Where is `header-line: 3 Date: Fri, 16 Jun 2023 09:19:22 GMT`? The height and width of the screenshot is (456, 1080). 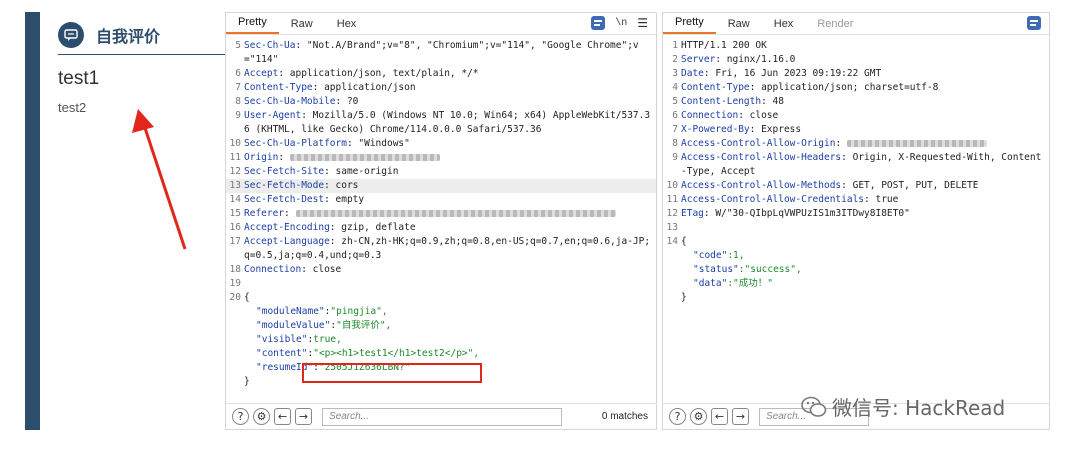
header-line: 3 Date: Fri, 16 Jun 2023 09:19:22 GMT is located at coordinates (856, 74).